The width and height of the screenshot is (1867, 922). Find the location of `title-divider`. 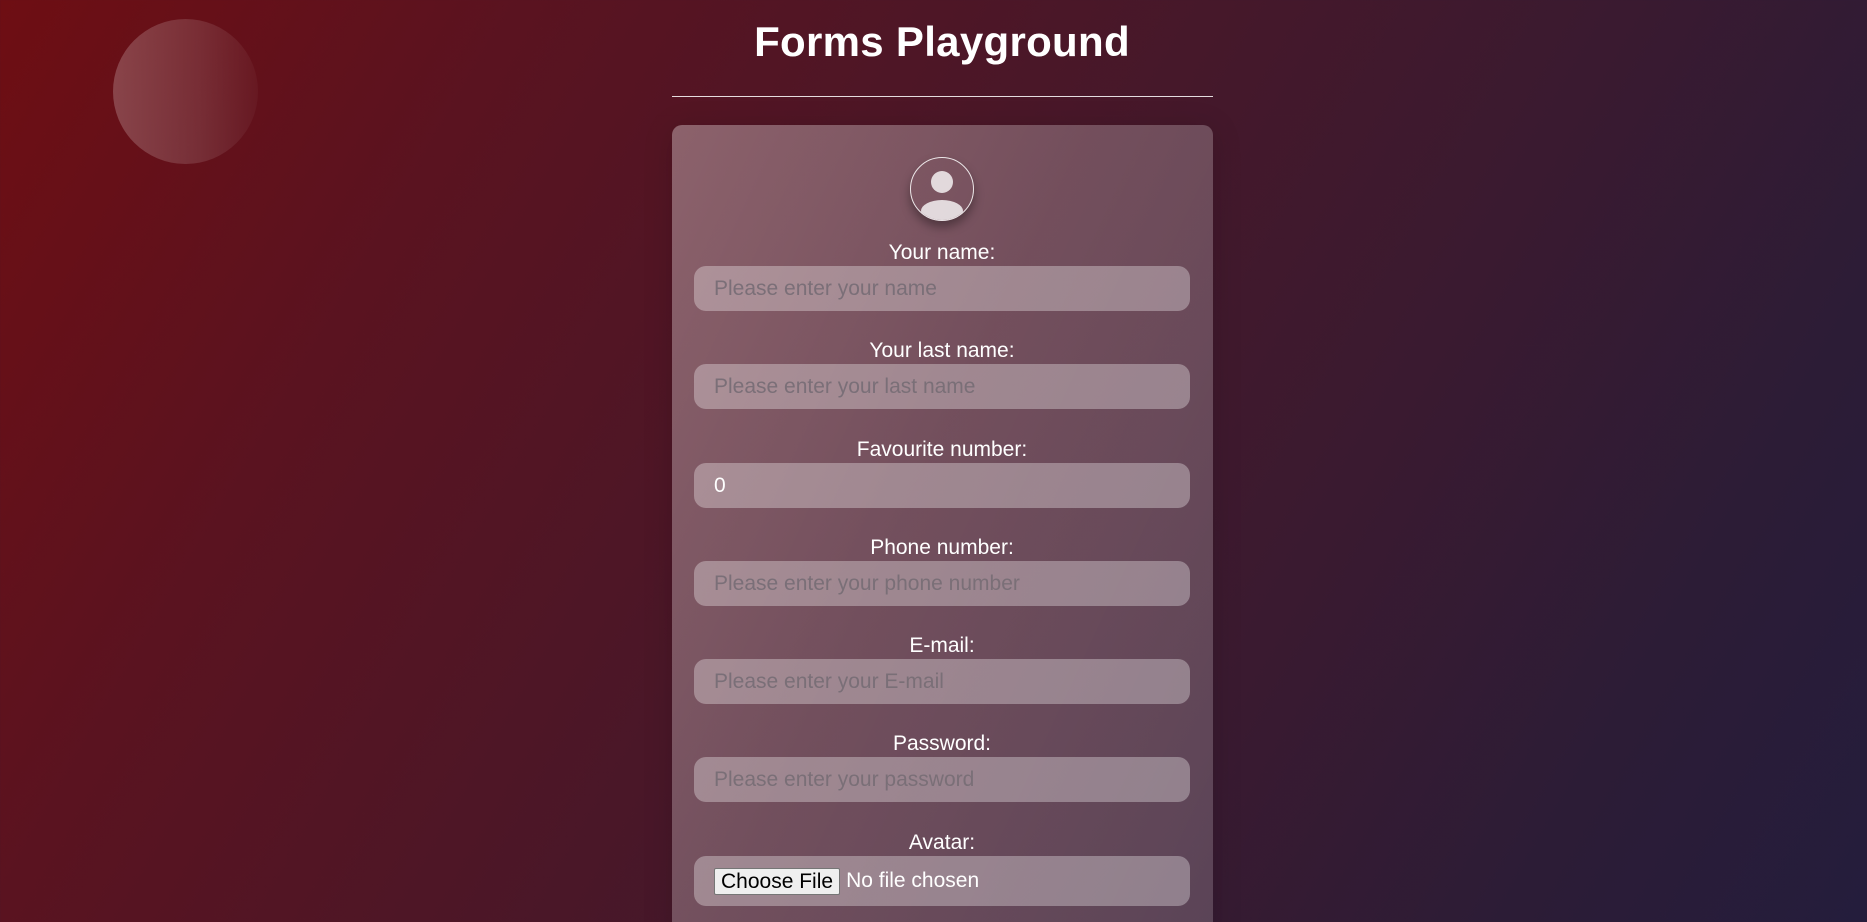

title-divider is located at coordinates (942, 96).